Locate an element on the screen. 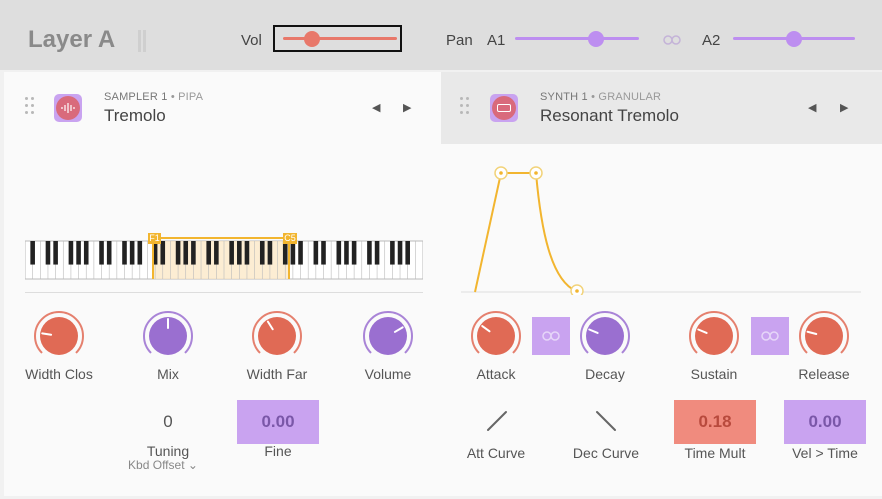 The width and height of the screenshot is (882, 499). range-low-marker: F1 is located at coordinates (154, 238).